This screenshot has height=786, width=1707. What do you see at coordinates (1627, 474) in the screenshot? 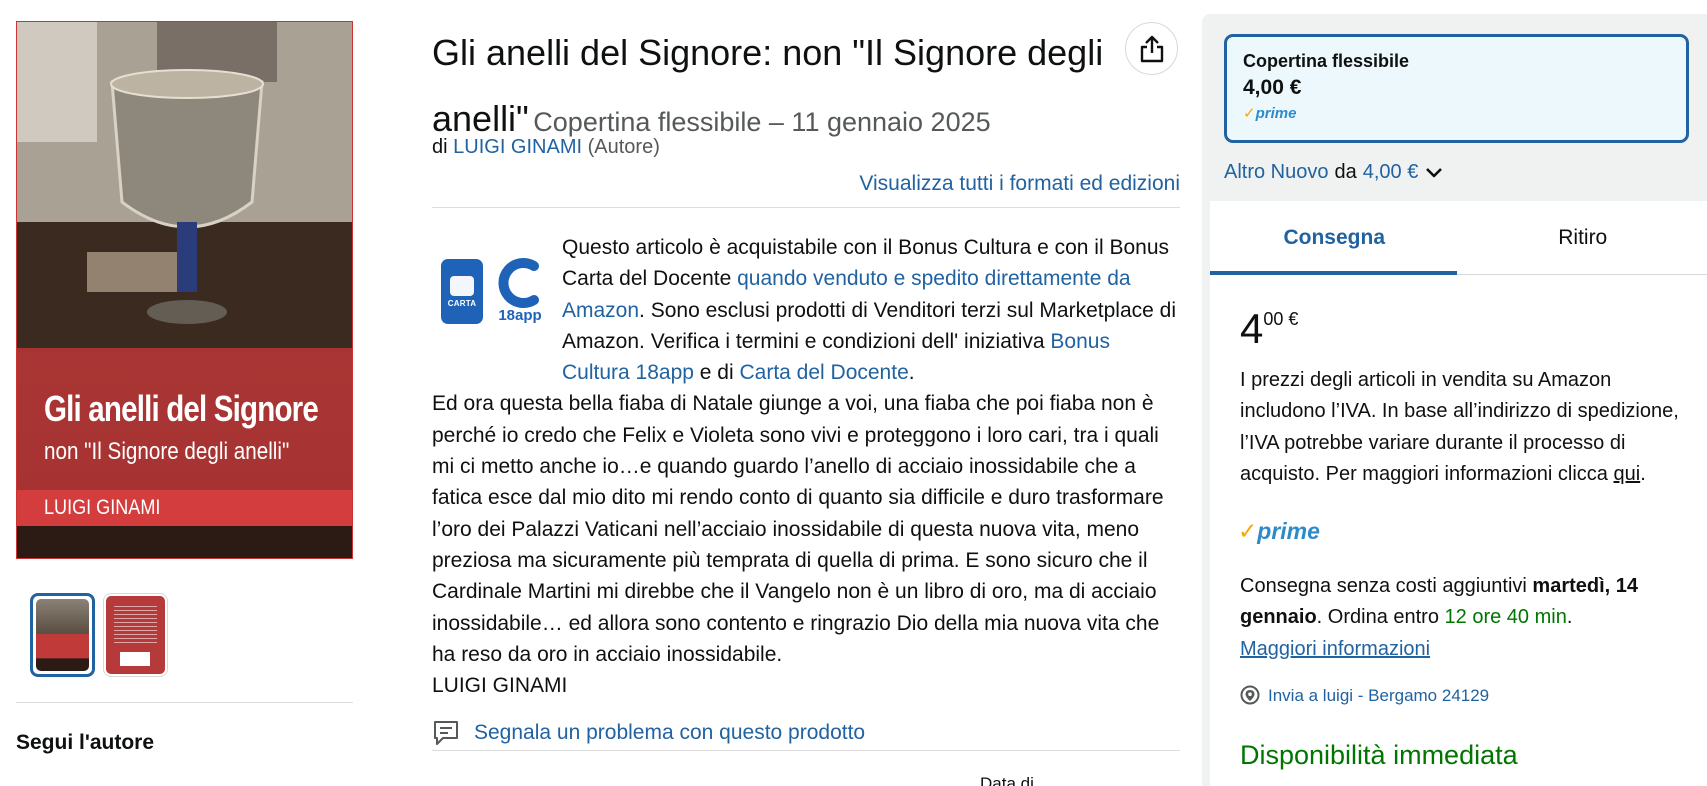
I see `vat-here-link: qui` at bounding box center [1627, 474].